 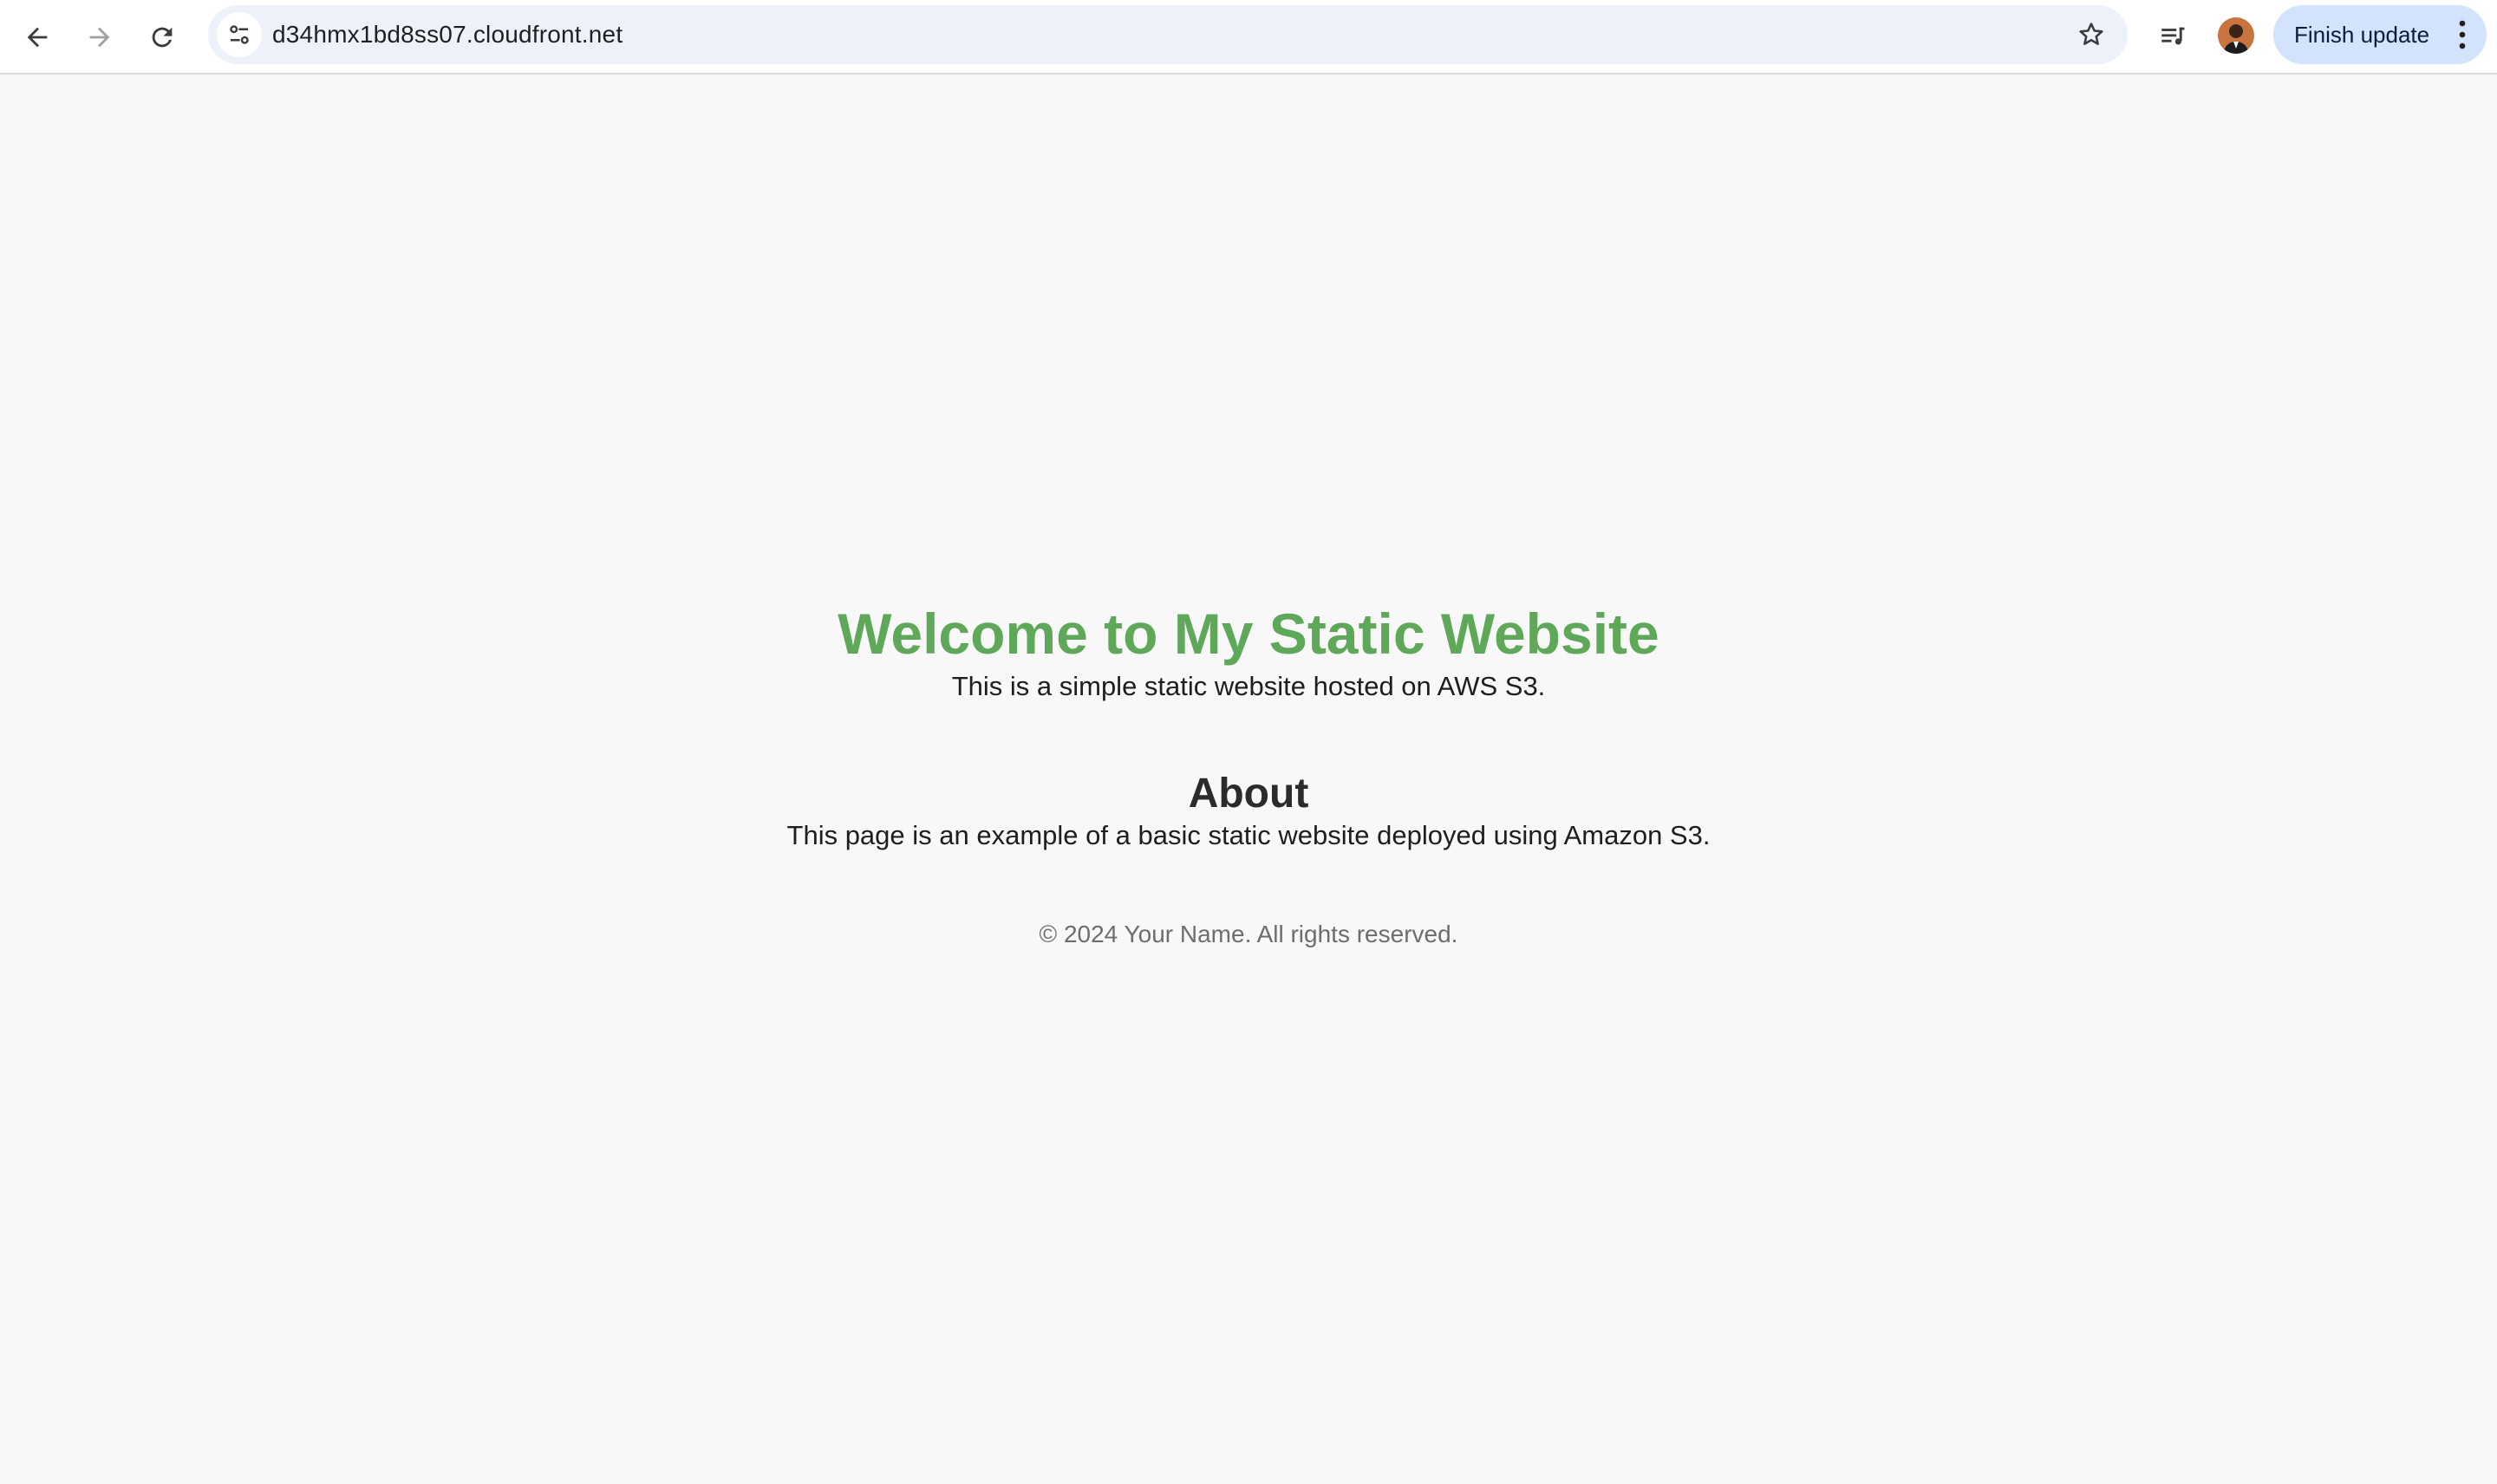 I want to click on forward-button, so click(x=99, y=37).